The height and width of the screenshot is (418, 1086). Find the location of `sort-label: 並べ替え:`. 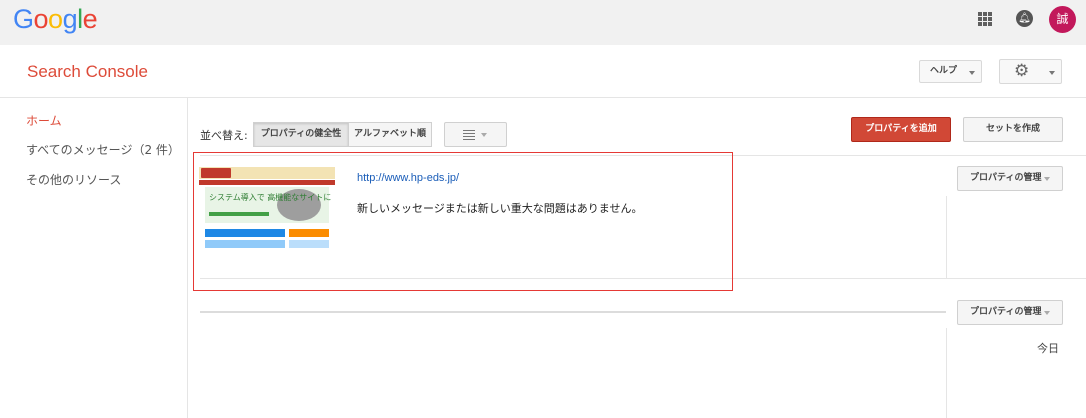

sort-label: 並べ替え: is located at coordinates (224, 135).